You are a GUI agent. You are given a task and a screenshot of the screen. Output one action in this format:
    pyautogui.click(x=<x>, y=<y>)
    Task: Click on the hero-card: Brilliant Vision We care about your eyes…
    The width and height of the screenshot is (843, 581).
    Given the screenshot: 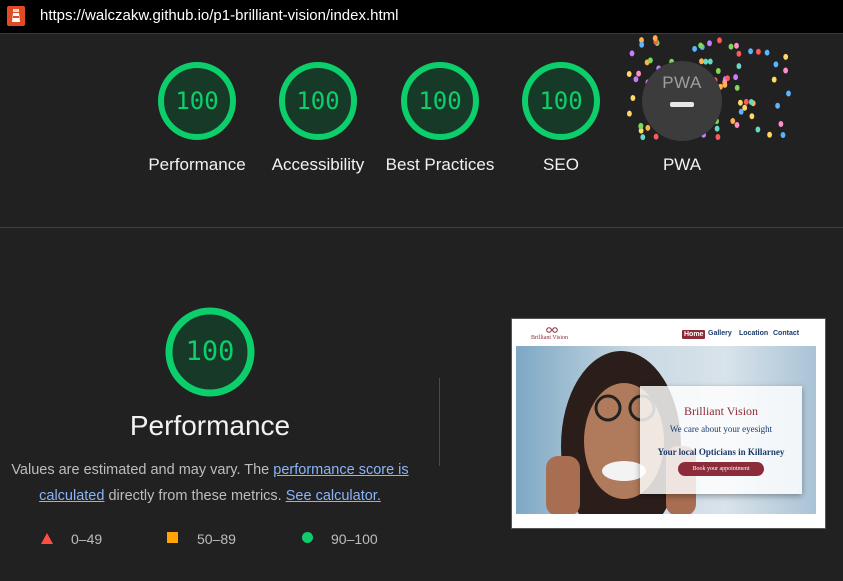 What is the action you would take?
    pyautogui.click(x=721, y=440)
    